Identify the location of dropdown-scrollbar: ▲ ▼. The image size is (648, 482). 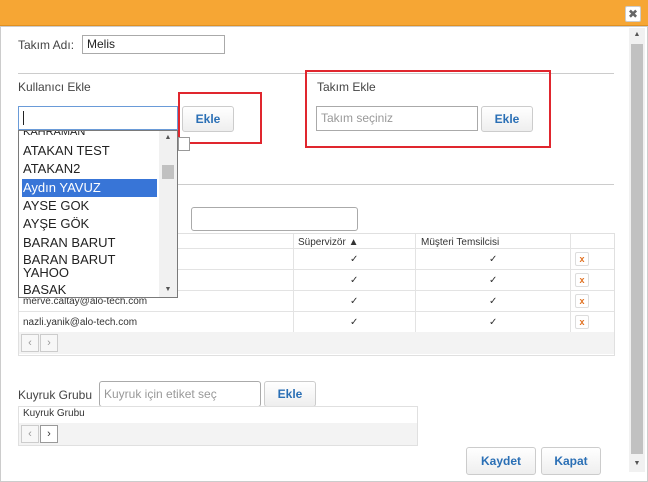
(168, 214).